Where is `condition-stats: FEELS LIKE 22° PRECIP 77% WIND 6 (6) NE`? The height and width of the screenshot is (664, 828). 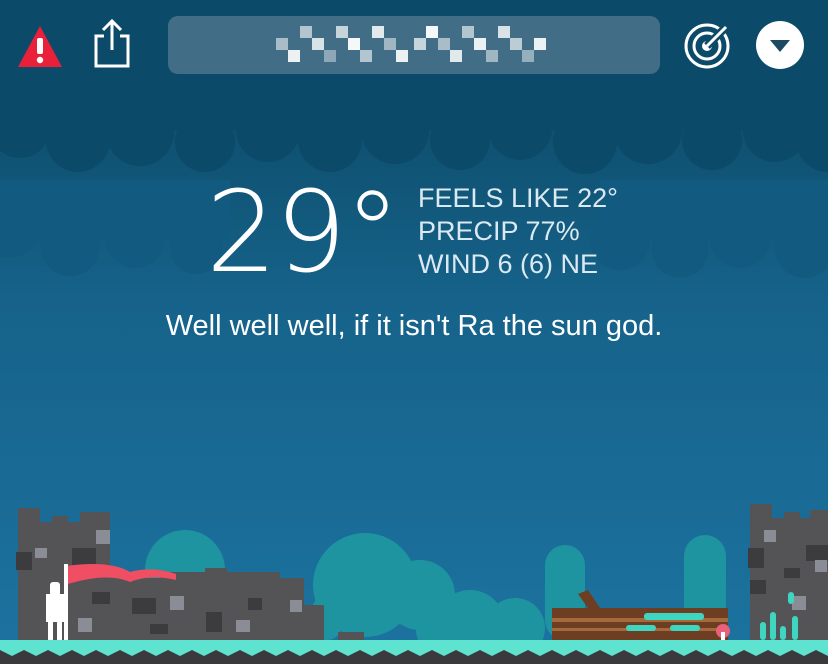
condition-stats: FEELS LIKE 22° PRECIP 77% WIND 6 (6) NE is located at coordinates (518, 231).